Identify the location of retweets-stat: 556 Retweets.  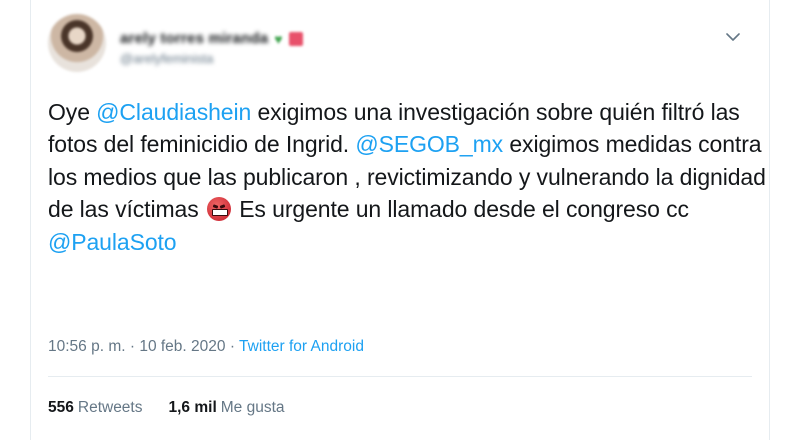
(95, 408).